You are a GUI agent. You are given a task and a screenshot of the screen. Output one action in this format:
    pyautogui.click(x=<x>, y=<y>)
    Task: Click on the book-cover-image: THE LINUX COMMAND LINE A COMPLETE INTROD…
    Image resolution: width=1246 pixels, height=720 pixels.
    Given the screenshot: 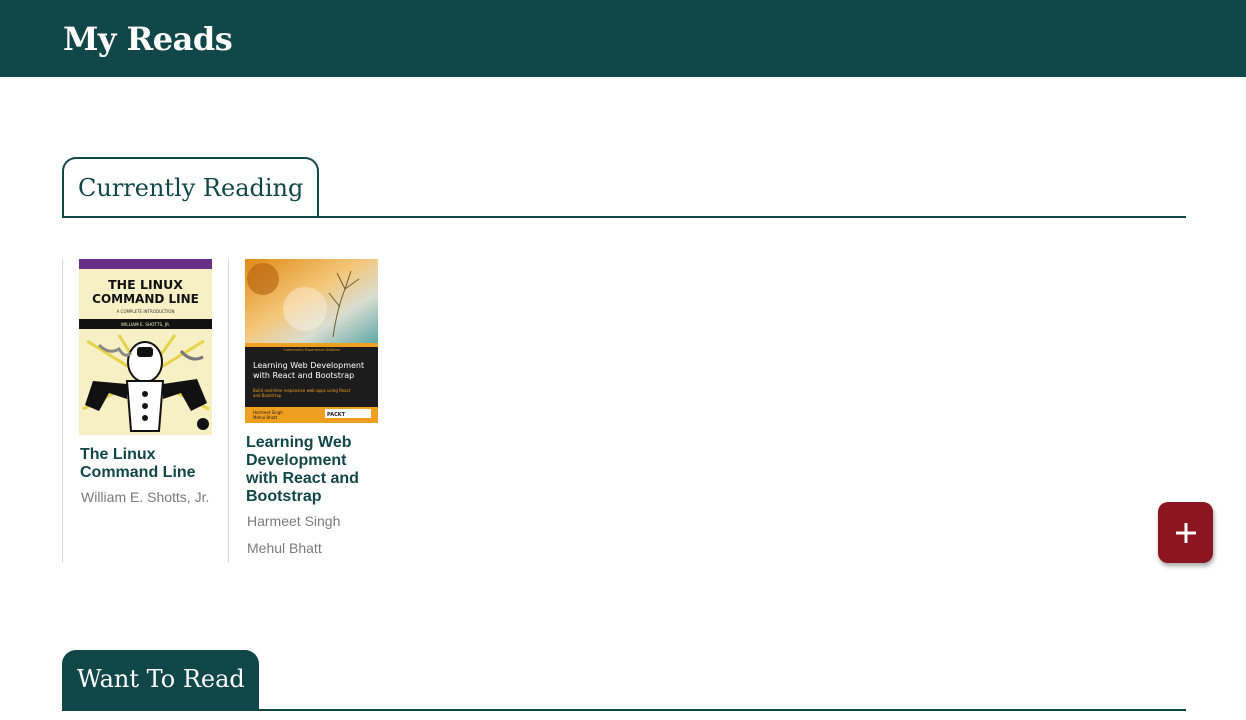 What is the action you would take?
    pyautogui.click(x=145, y=347)
    